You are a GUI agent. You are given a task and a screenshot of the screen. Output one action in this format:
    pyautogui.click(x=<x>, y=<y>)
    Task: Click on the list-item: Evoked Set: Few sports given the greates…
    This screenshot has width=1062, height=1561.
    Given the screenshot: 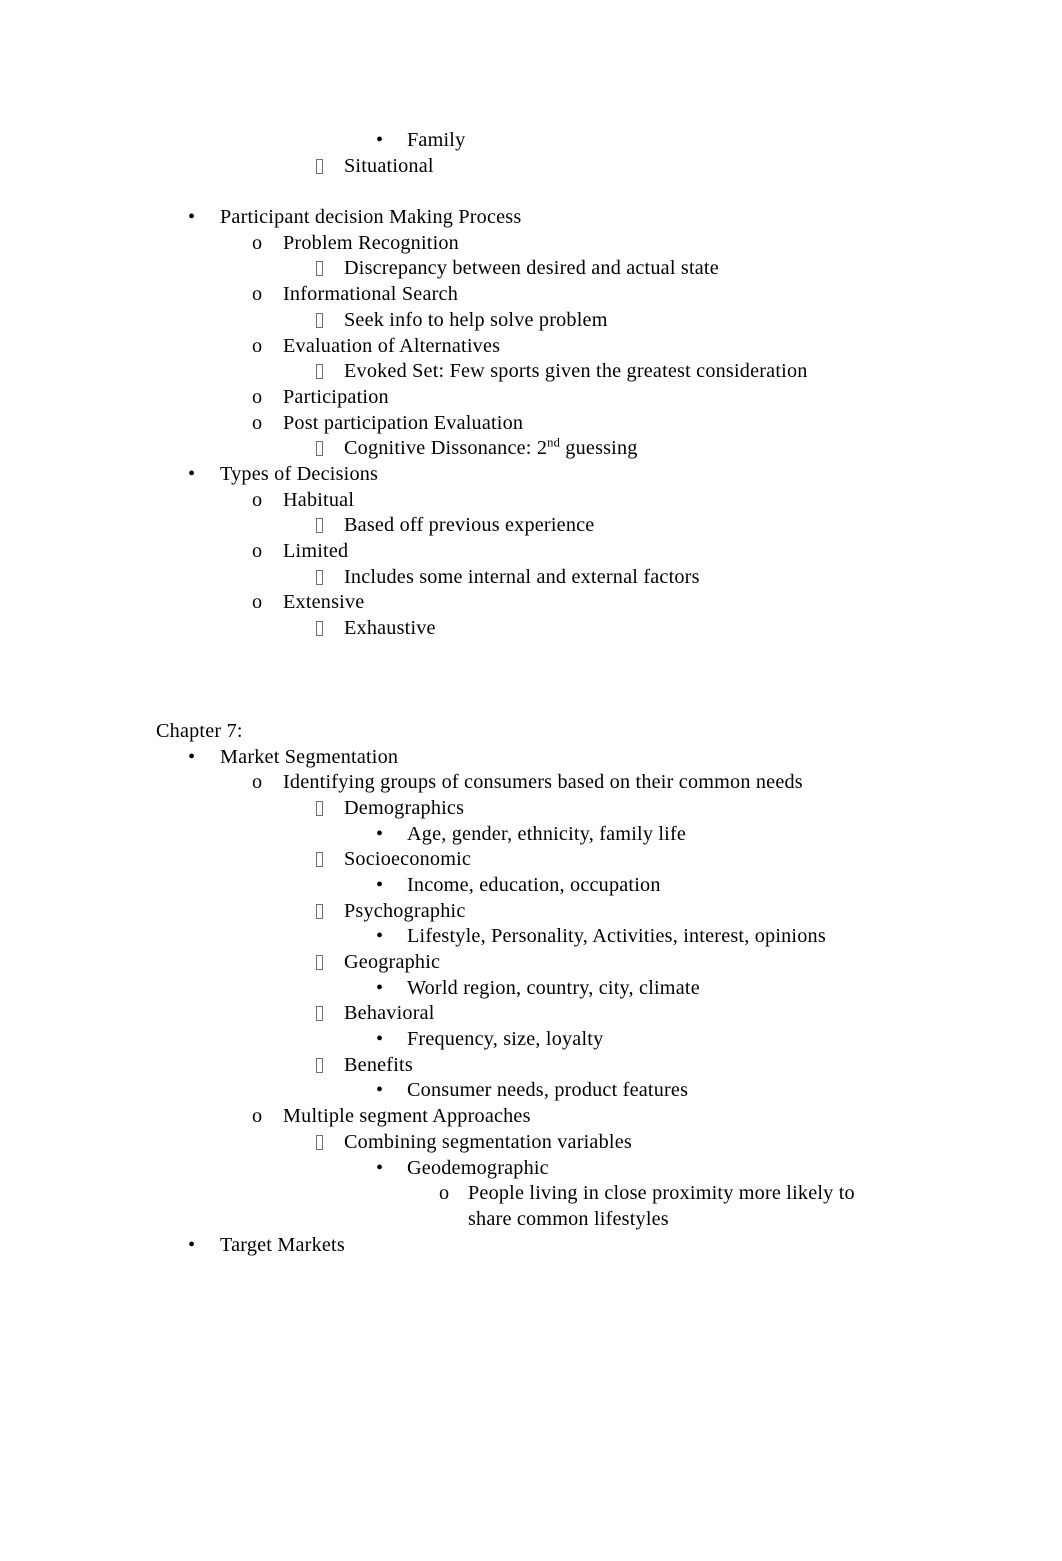 What is the action you would take?
    pyautogui.click(x=531, y=372)
    